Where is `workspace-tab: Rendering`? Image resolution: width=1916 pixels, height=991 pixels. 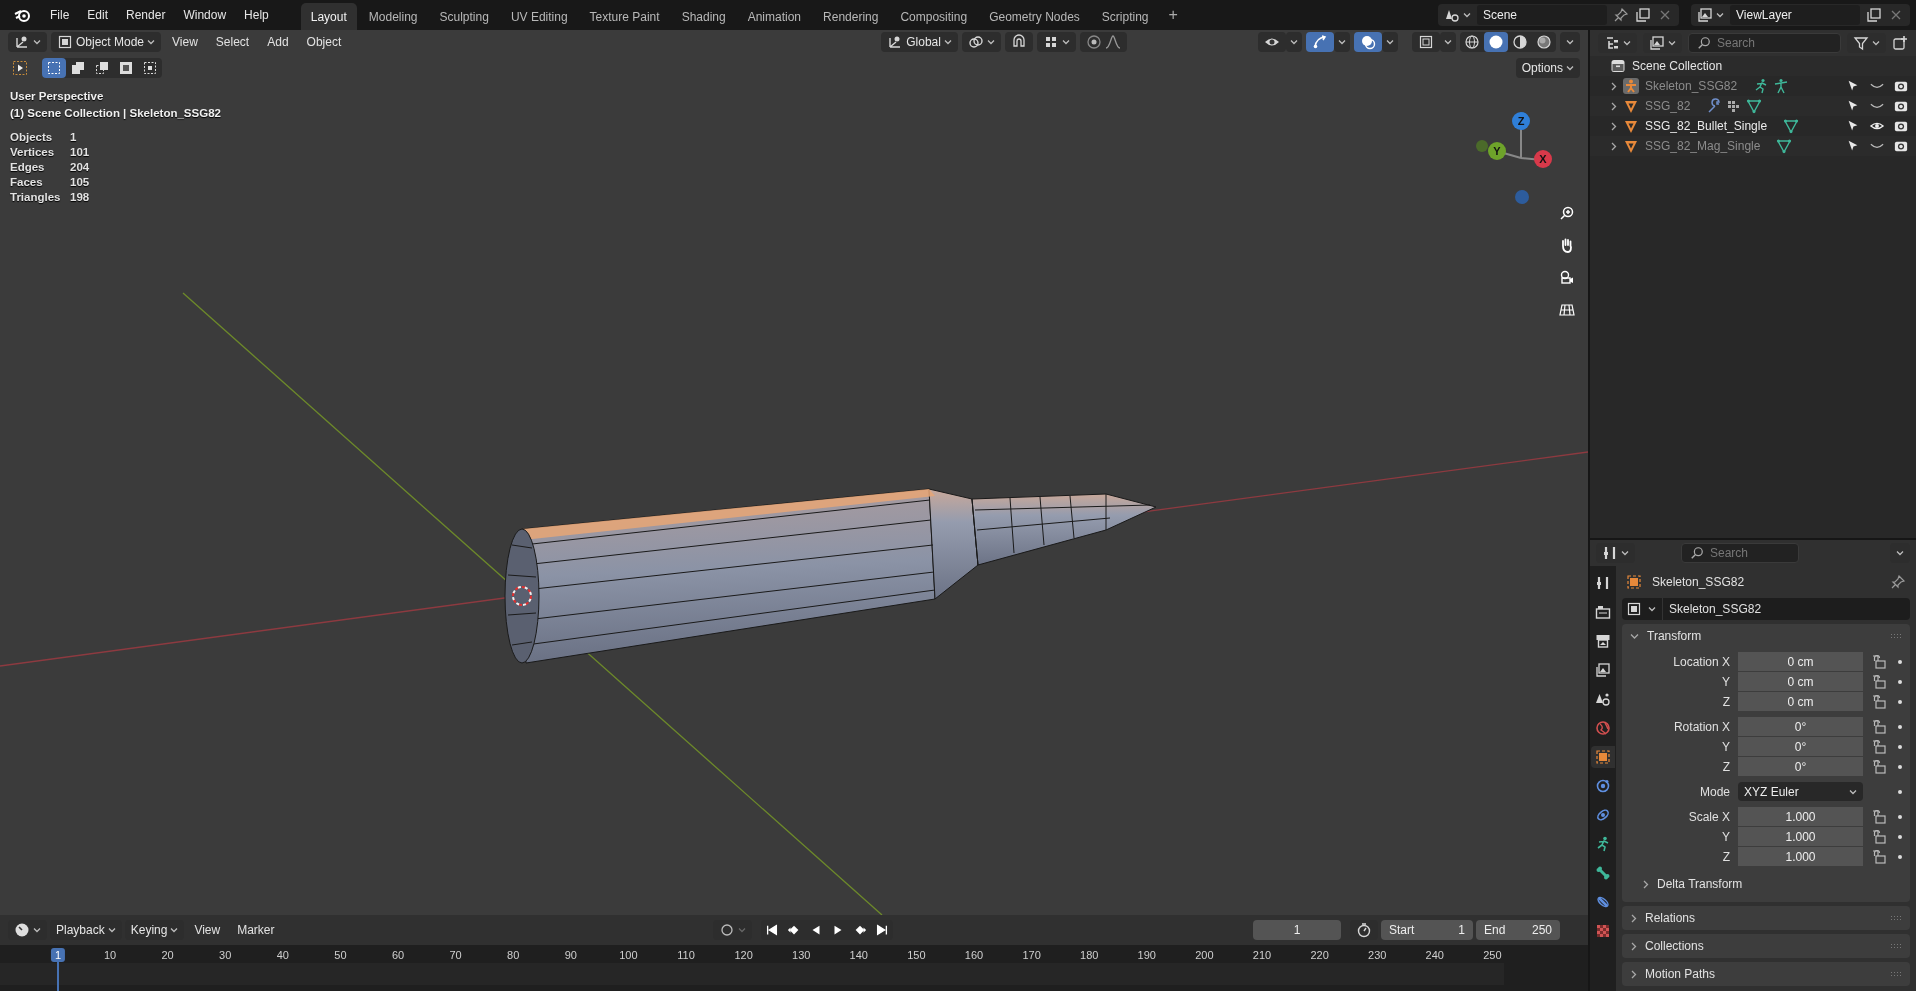 workspace-tab: Rendering is located at coordinates (851, 16).